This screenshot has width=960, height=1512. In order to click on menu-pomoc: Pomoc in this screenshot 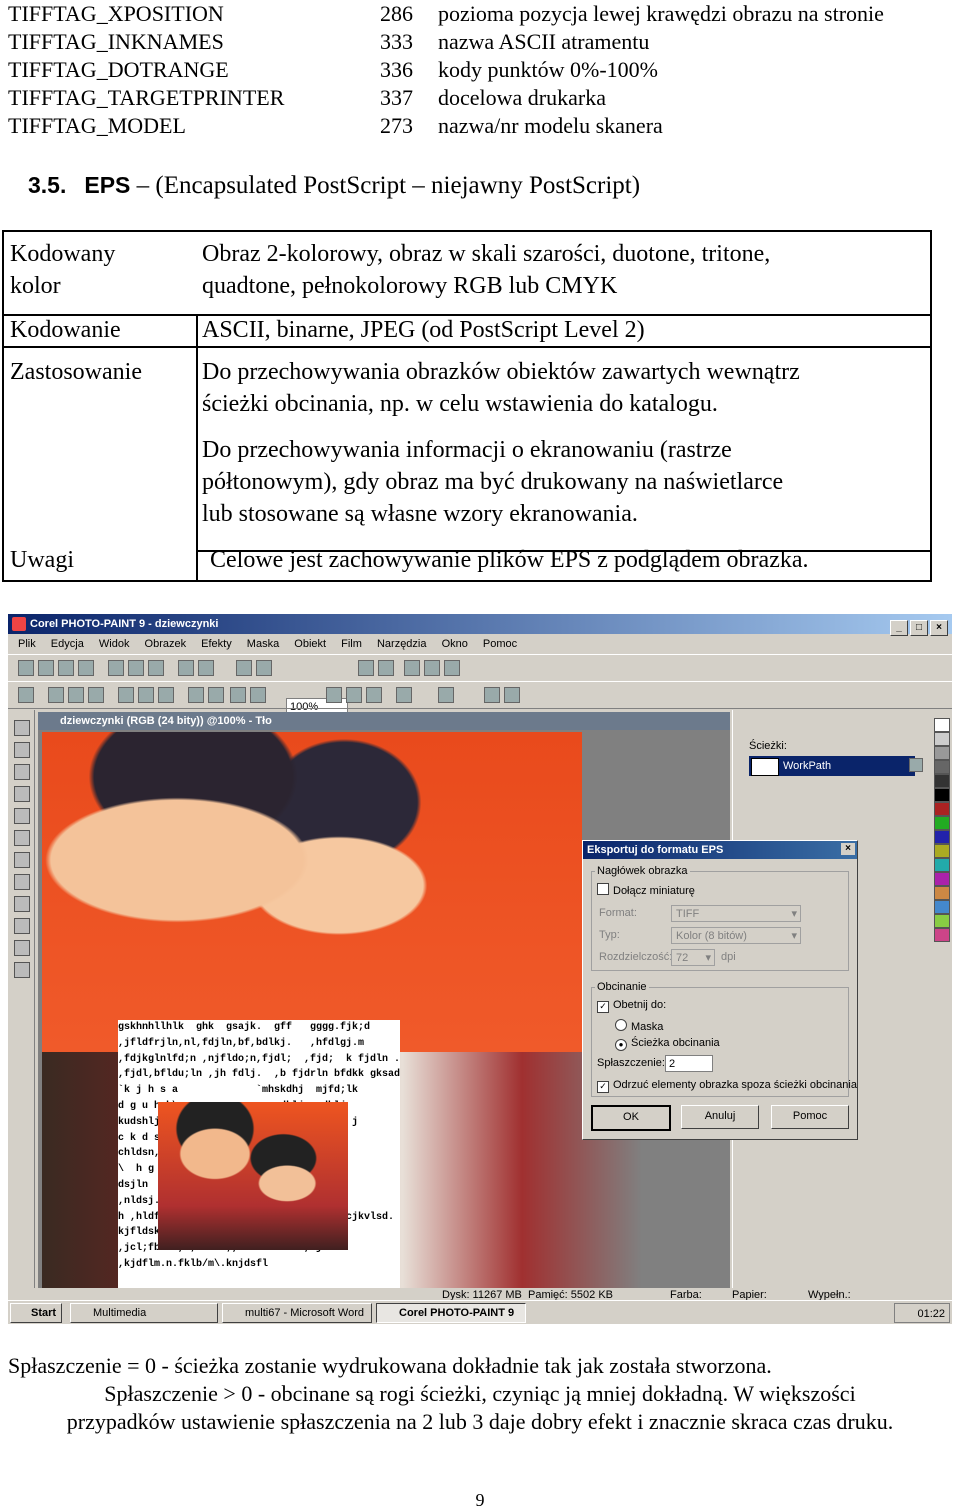, I will do `click(500, 644)`.